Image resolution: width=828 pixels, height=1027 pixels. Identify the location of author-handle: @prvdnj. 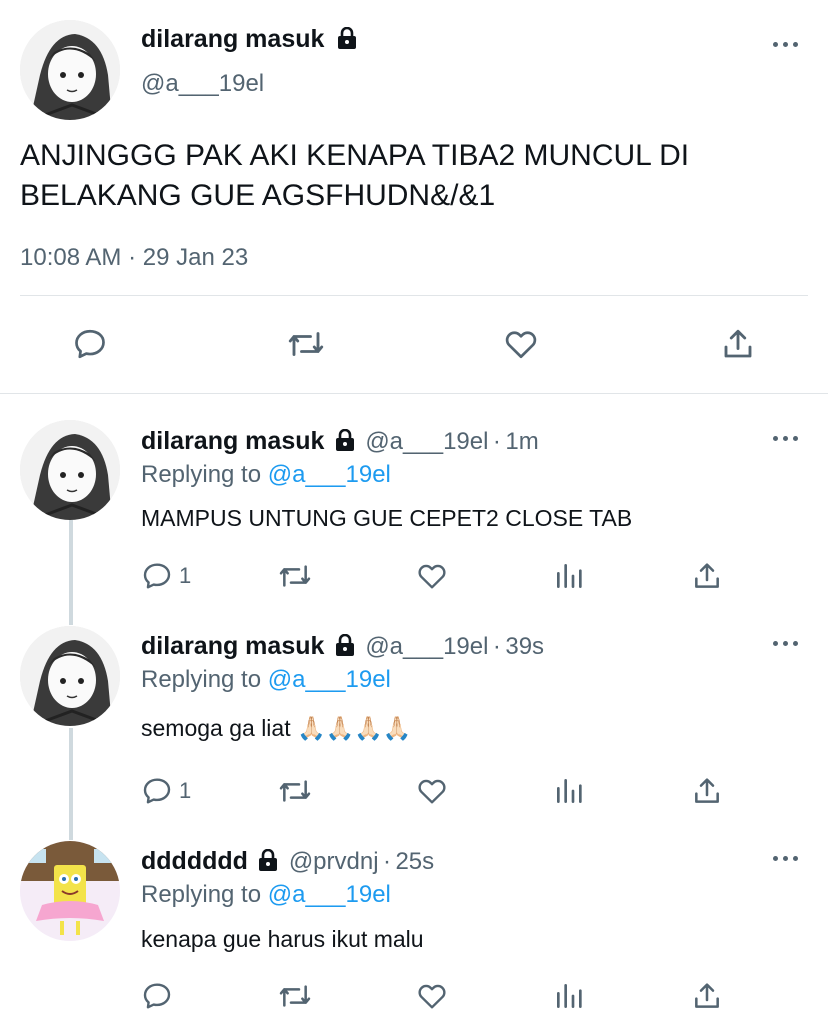
(334, 861).